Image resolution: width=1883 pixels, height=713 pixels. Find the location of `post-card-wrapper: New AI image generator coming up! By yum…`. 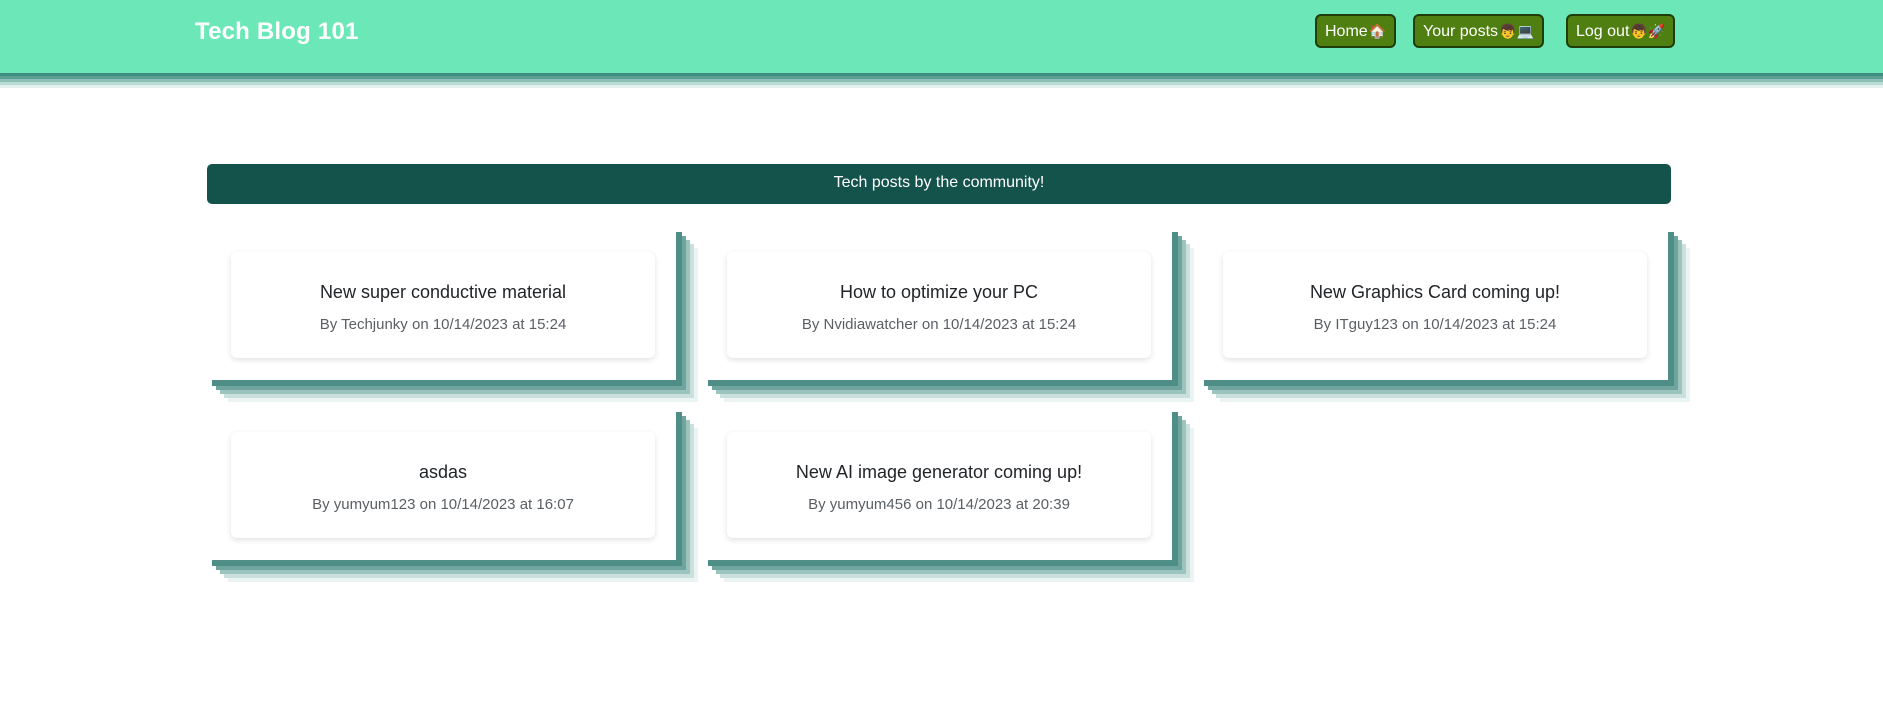

post-card-wrapper: New AI image generator coming up! By yum… is located at coordinates (940, 489).